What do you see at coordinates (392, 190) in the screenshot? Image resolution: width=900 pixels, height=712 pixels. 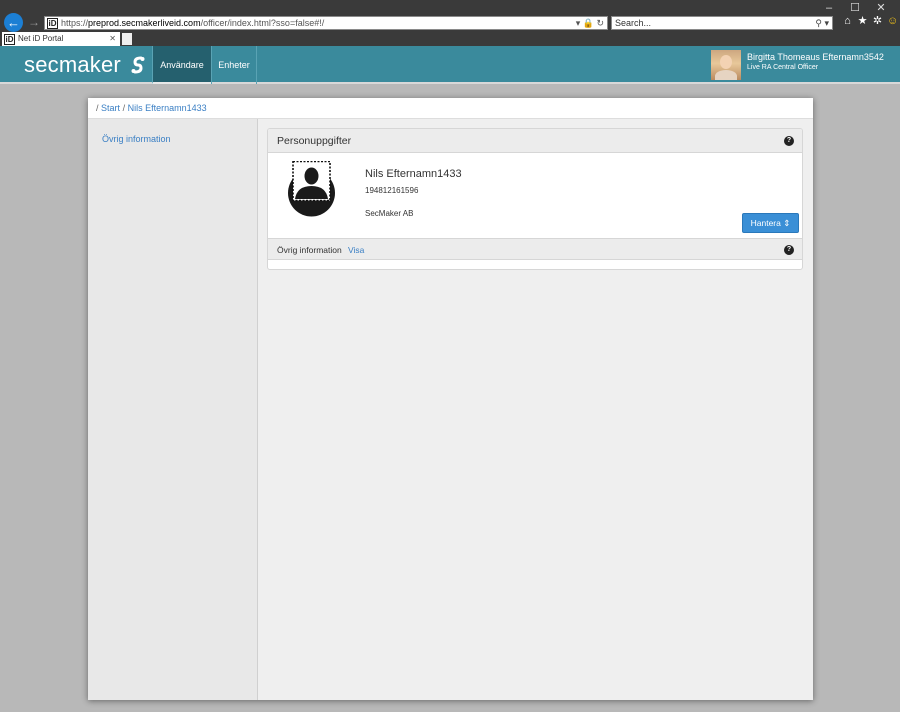 I see `person-id-number: 194812161596` at bounding box center [392, 190].